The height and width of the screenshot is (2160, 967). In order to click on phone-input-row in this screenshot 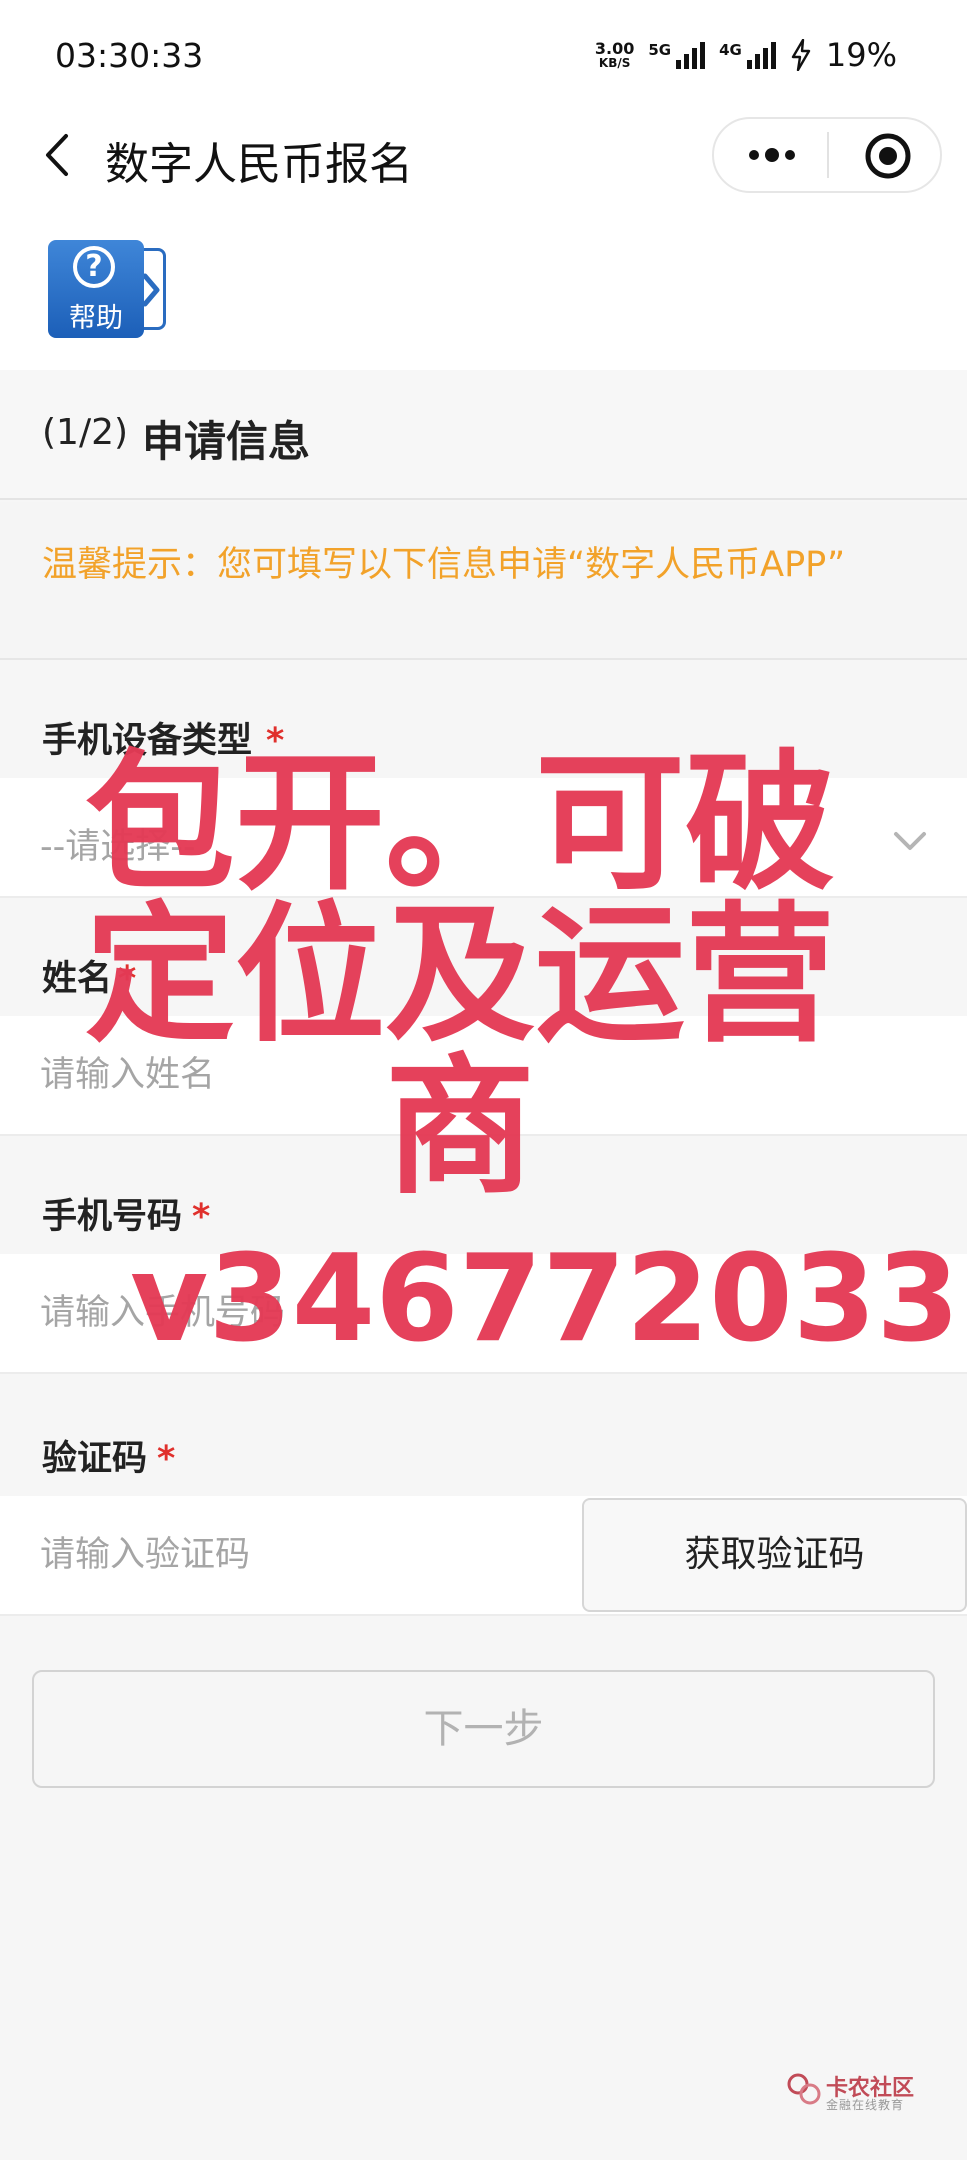, I will do `click(483, 1314)`.